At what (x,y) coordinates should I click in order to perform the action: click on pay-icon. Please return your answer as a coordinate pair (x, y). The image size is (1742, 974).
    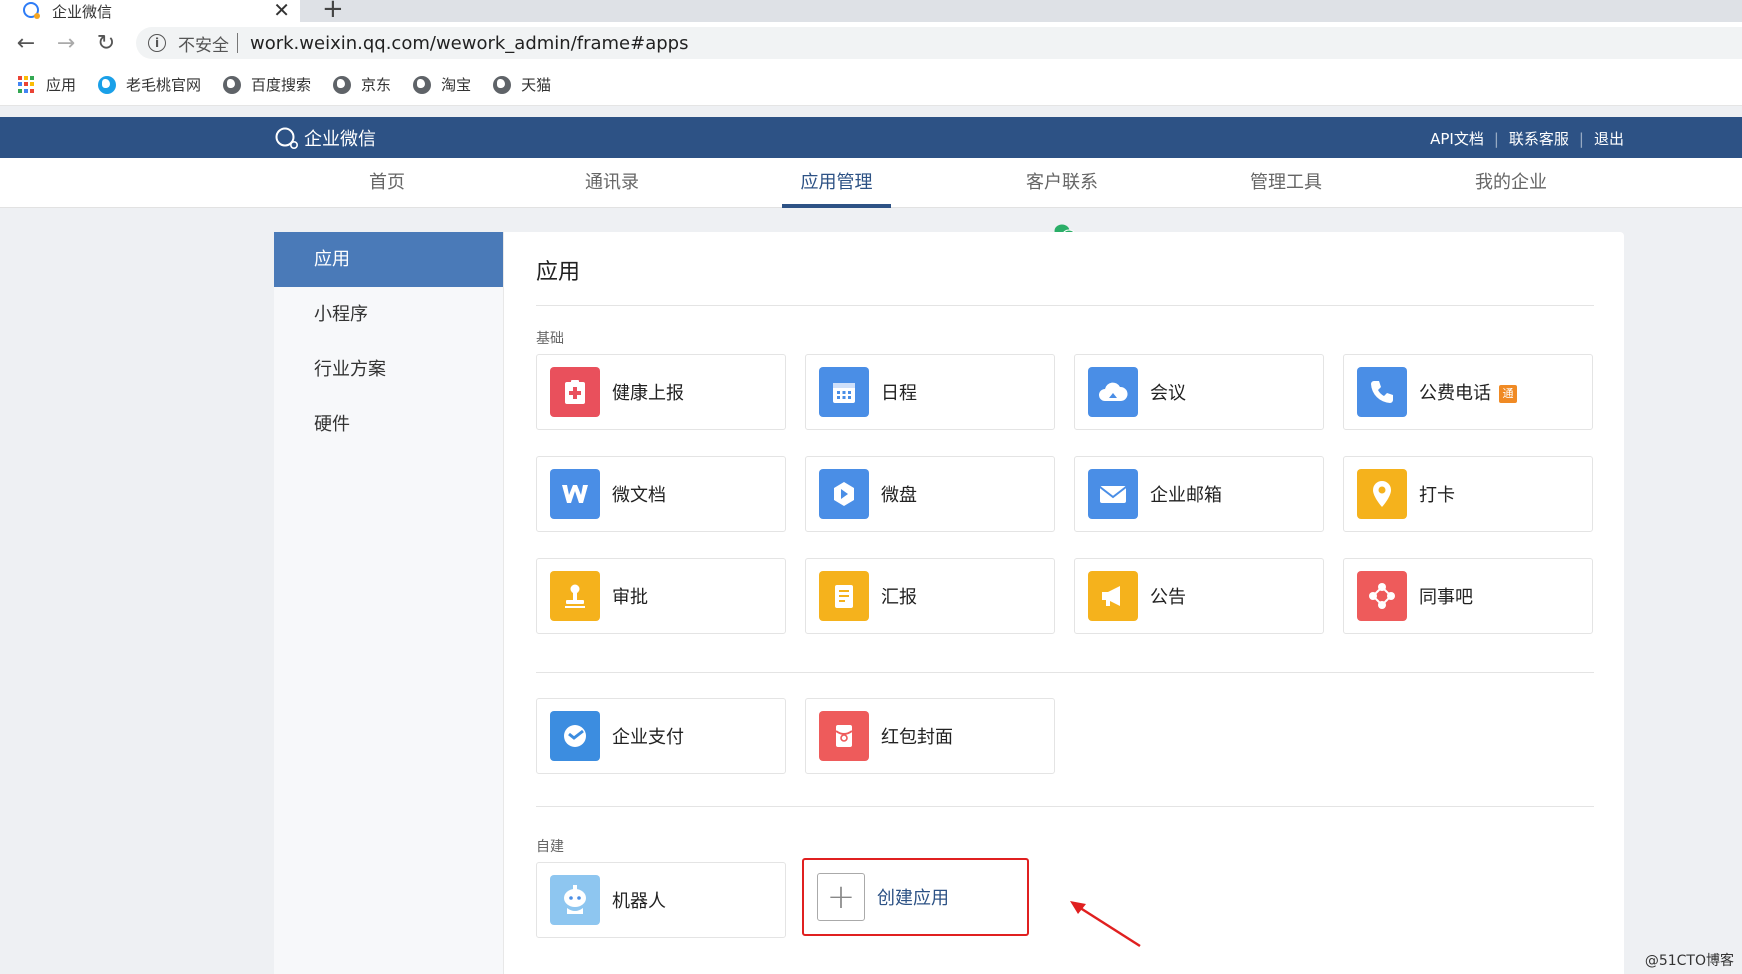
    Looking at the image, I should click on (575, 736).